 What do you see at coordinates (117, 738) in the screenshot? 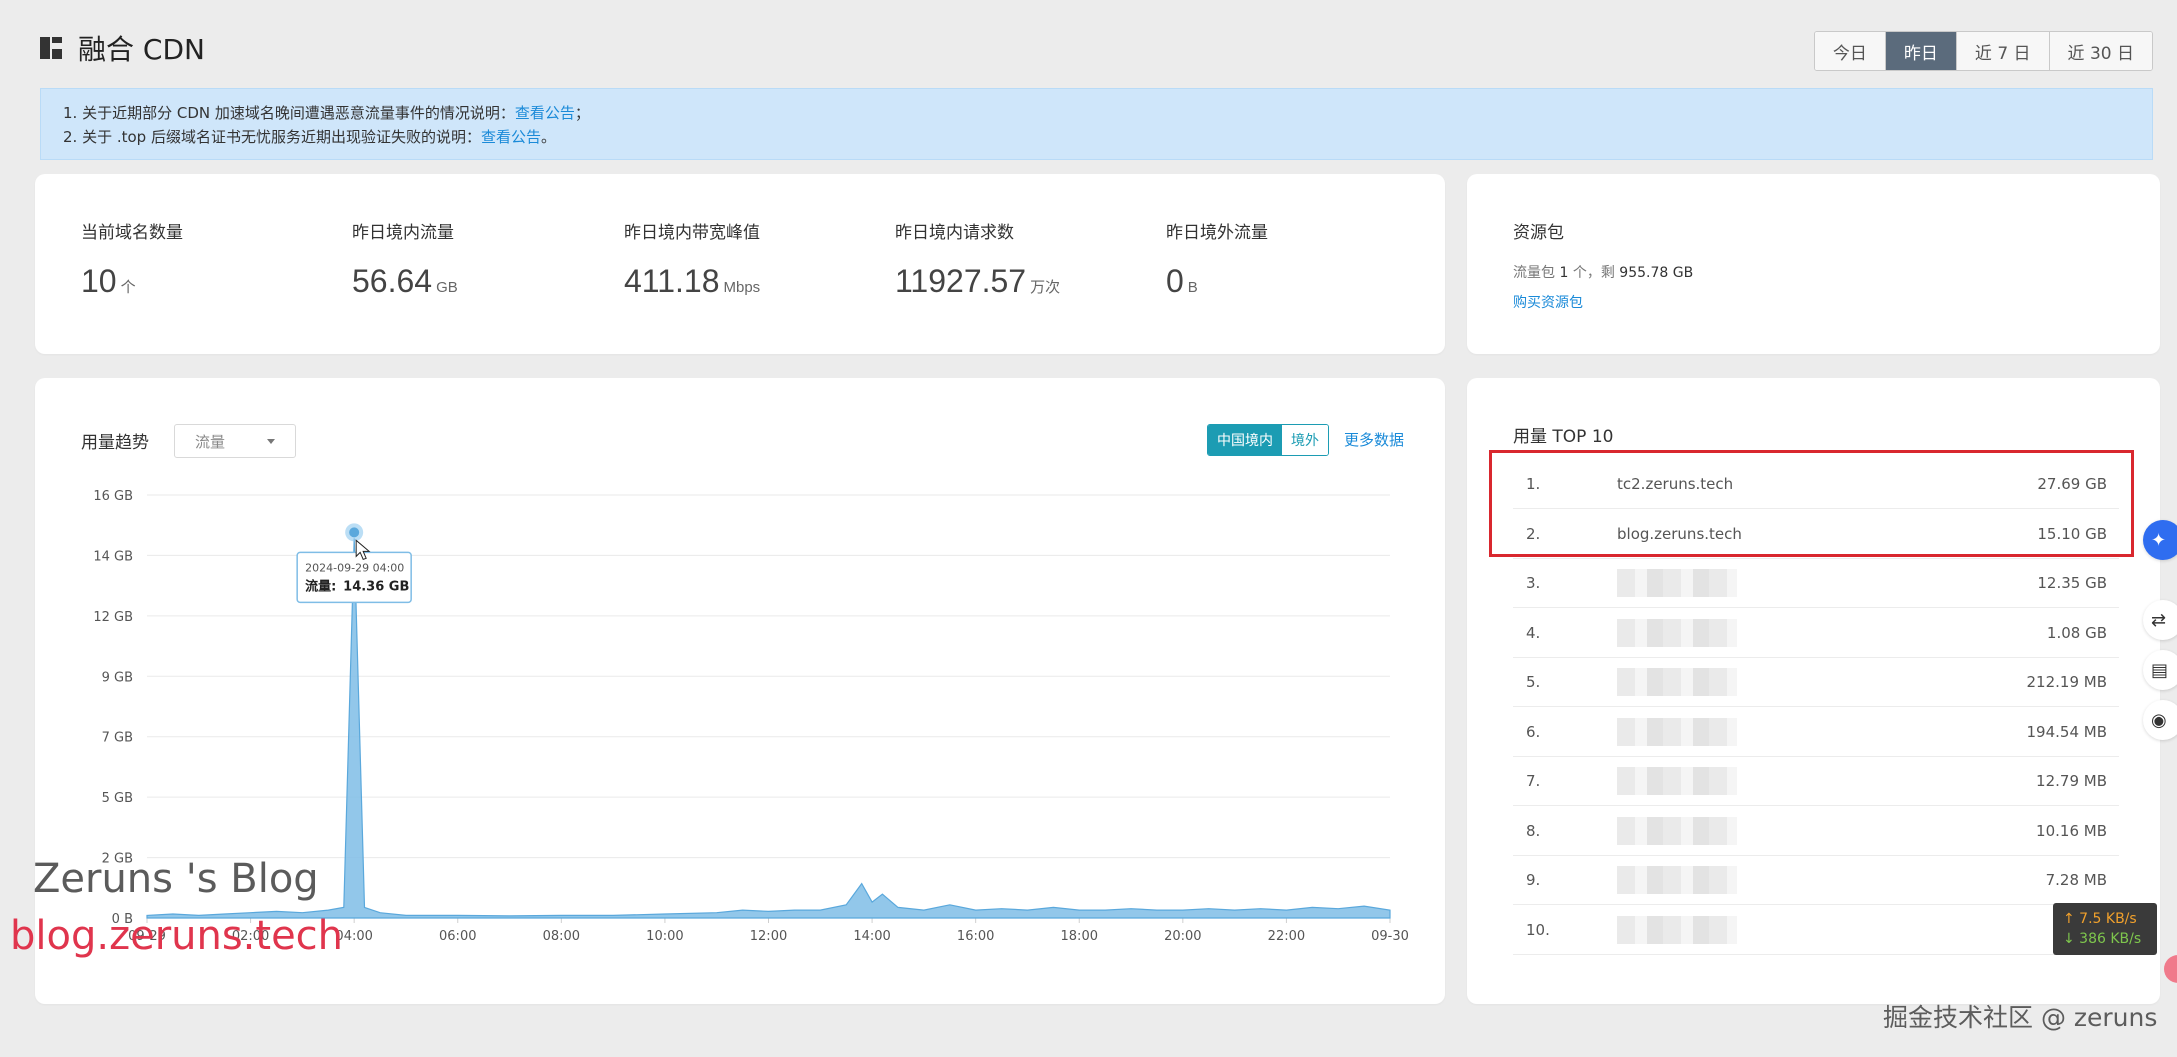
I see `y-tick-label: 7 GB` at bounding box center [117, 738].